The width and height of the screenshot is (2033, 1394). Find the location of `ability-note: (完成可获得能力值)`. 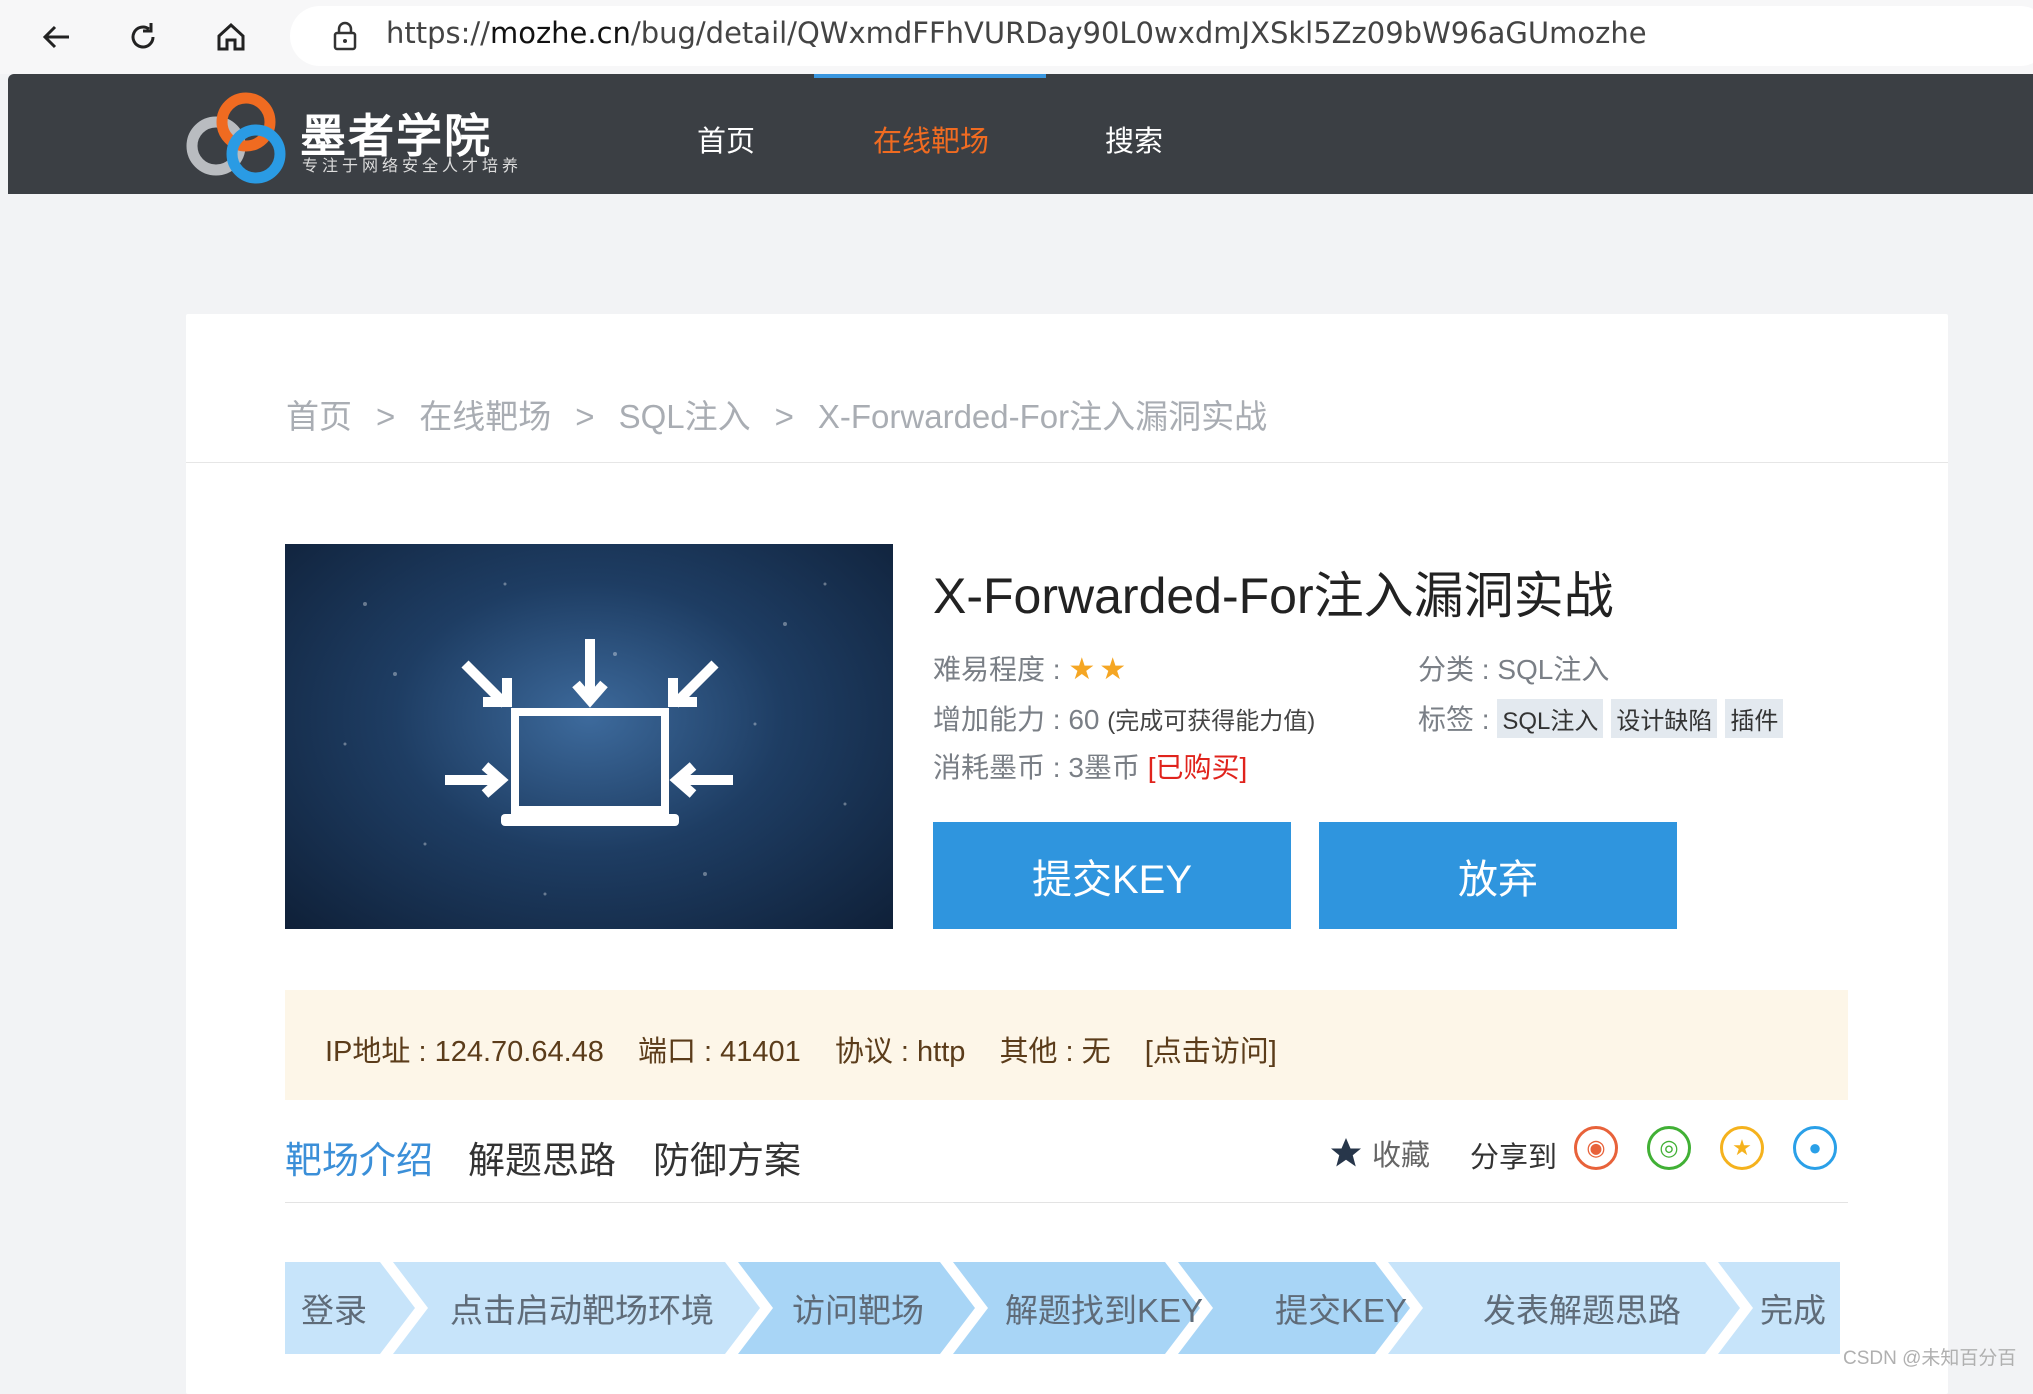

ability-note: (完成可获得能力值) is located at coordinates (1211, 721).